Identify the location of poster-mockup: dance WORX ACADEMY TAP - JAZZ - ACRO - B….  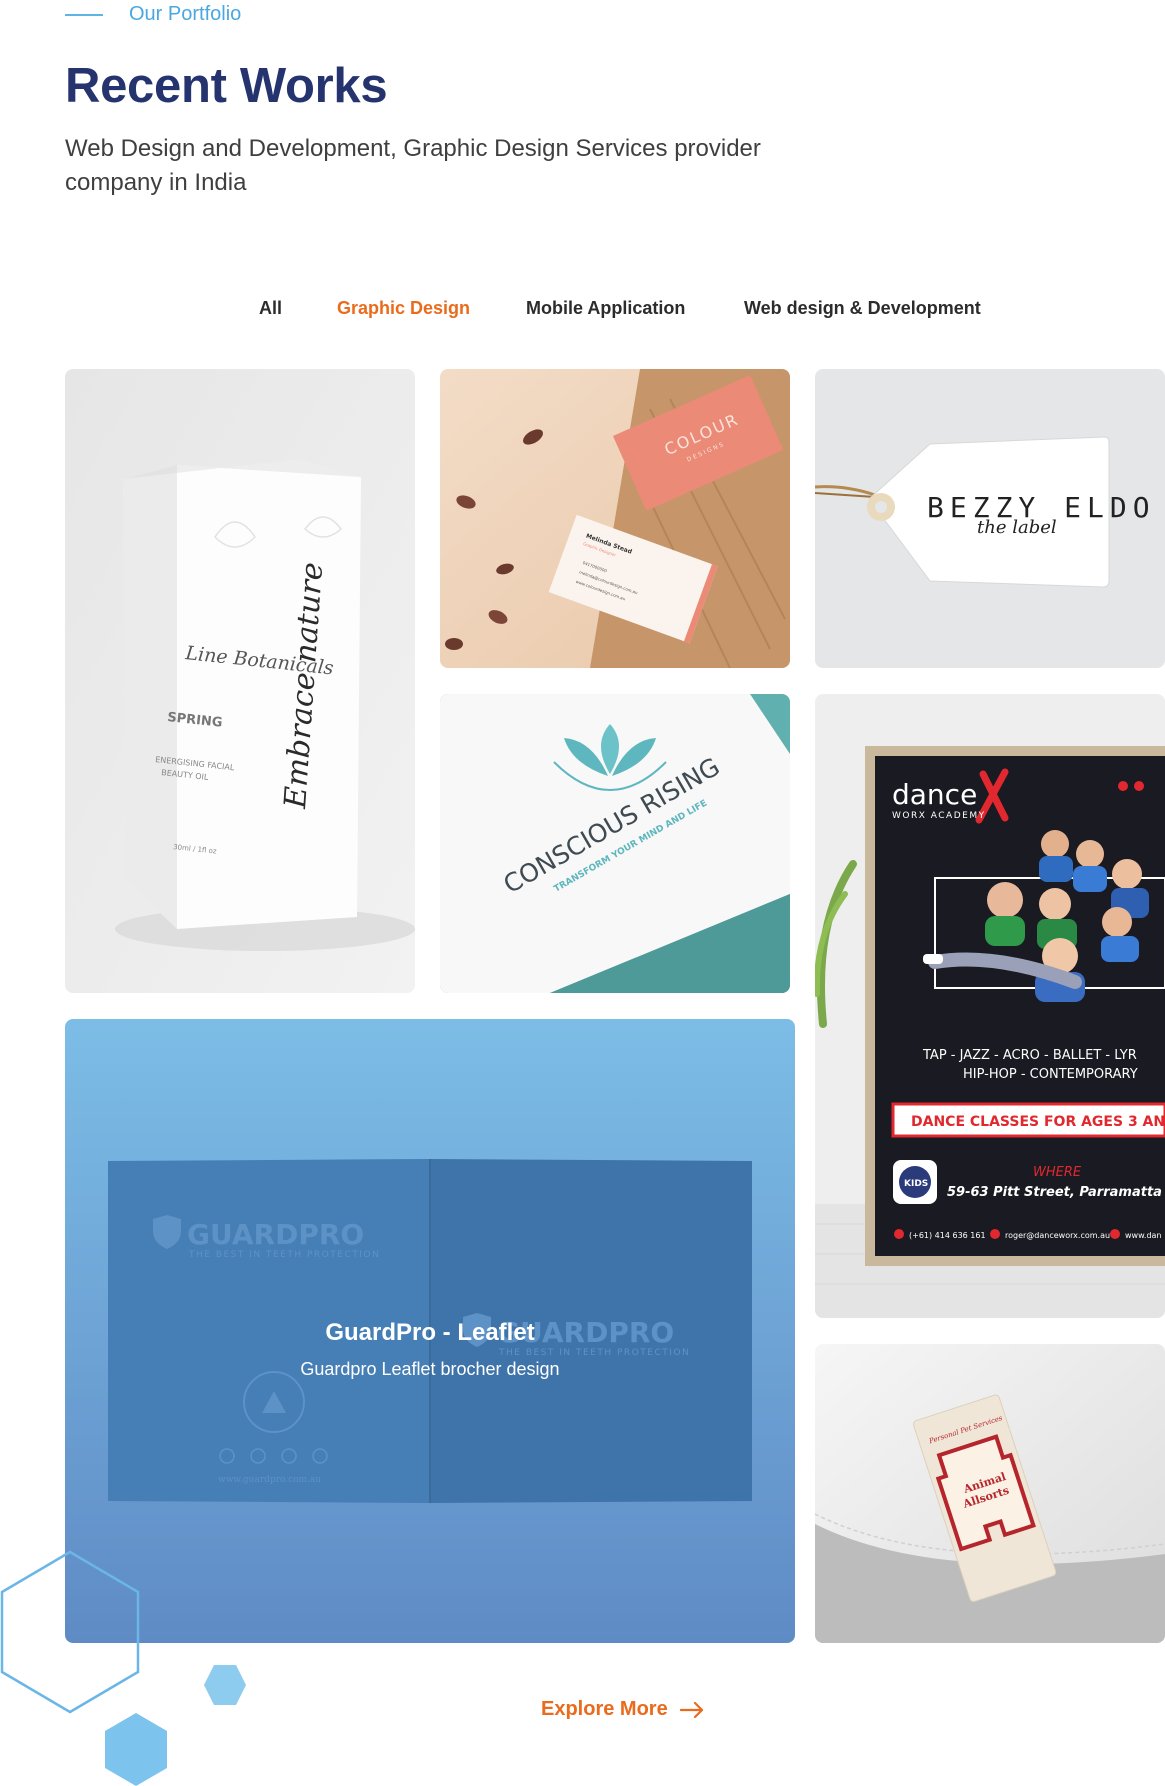
(990, 1006).